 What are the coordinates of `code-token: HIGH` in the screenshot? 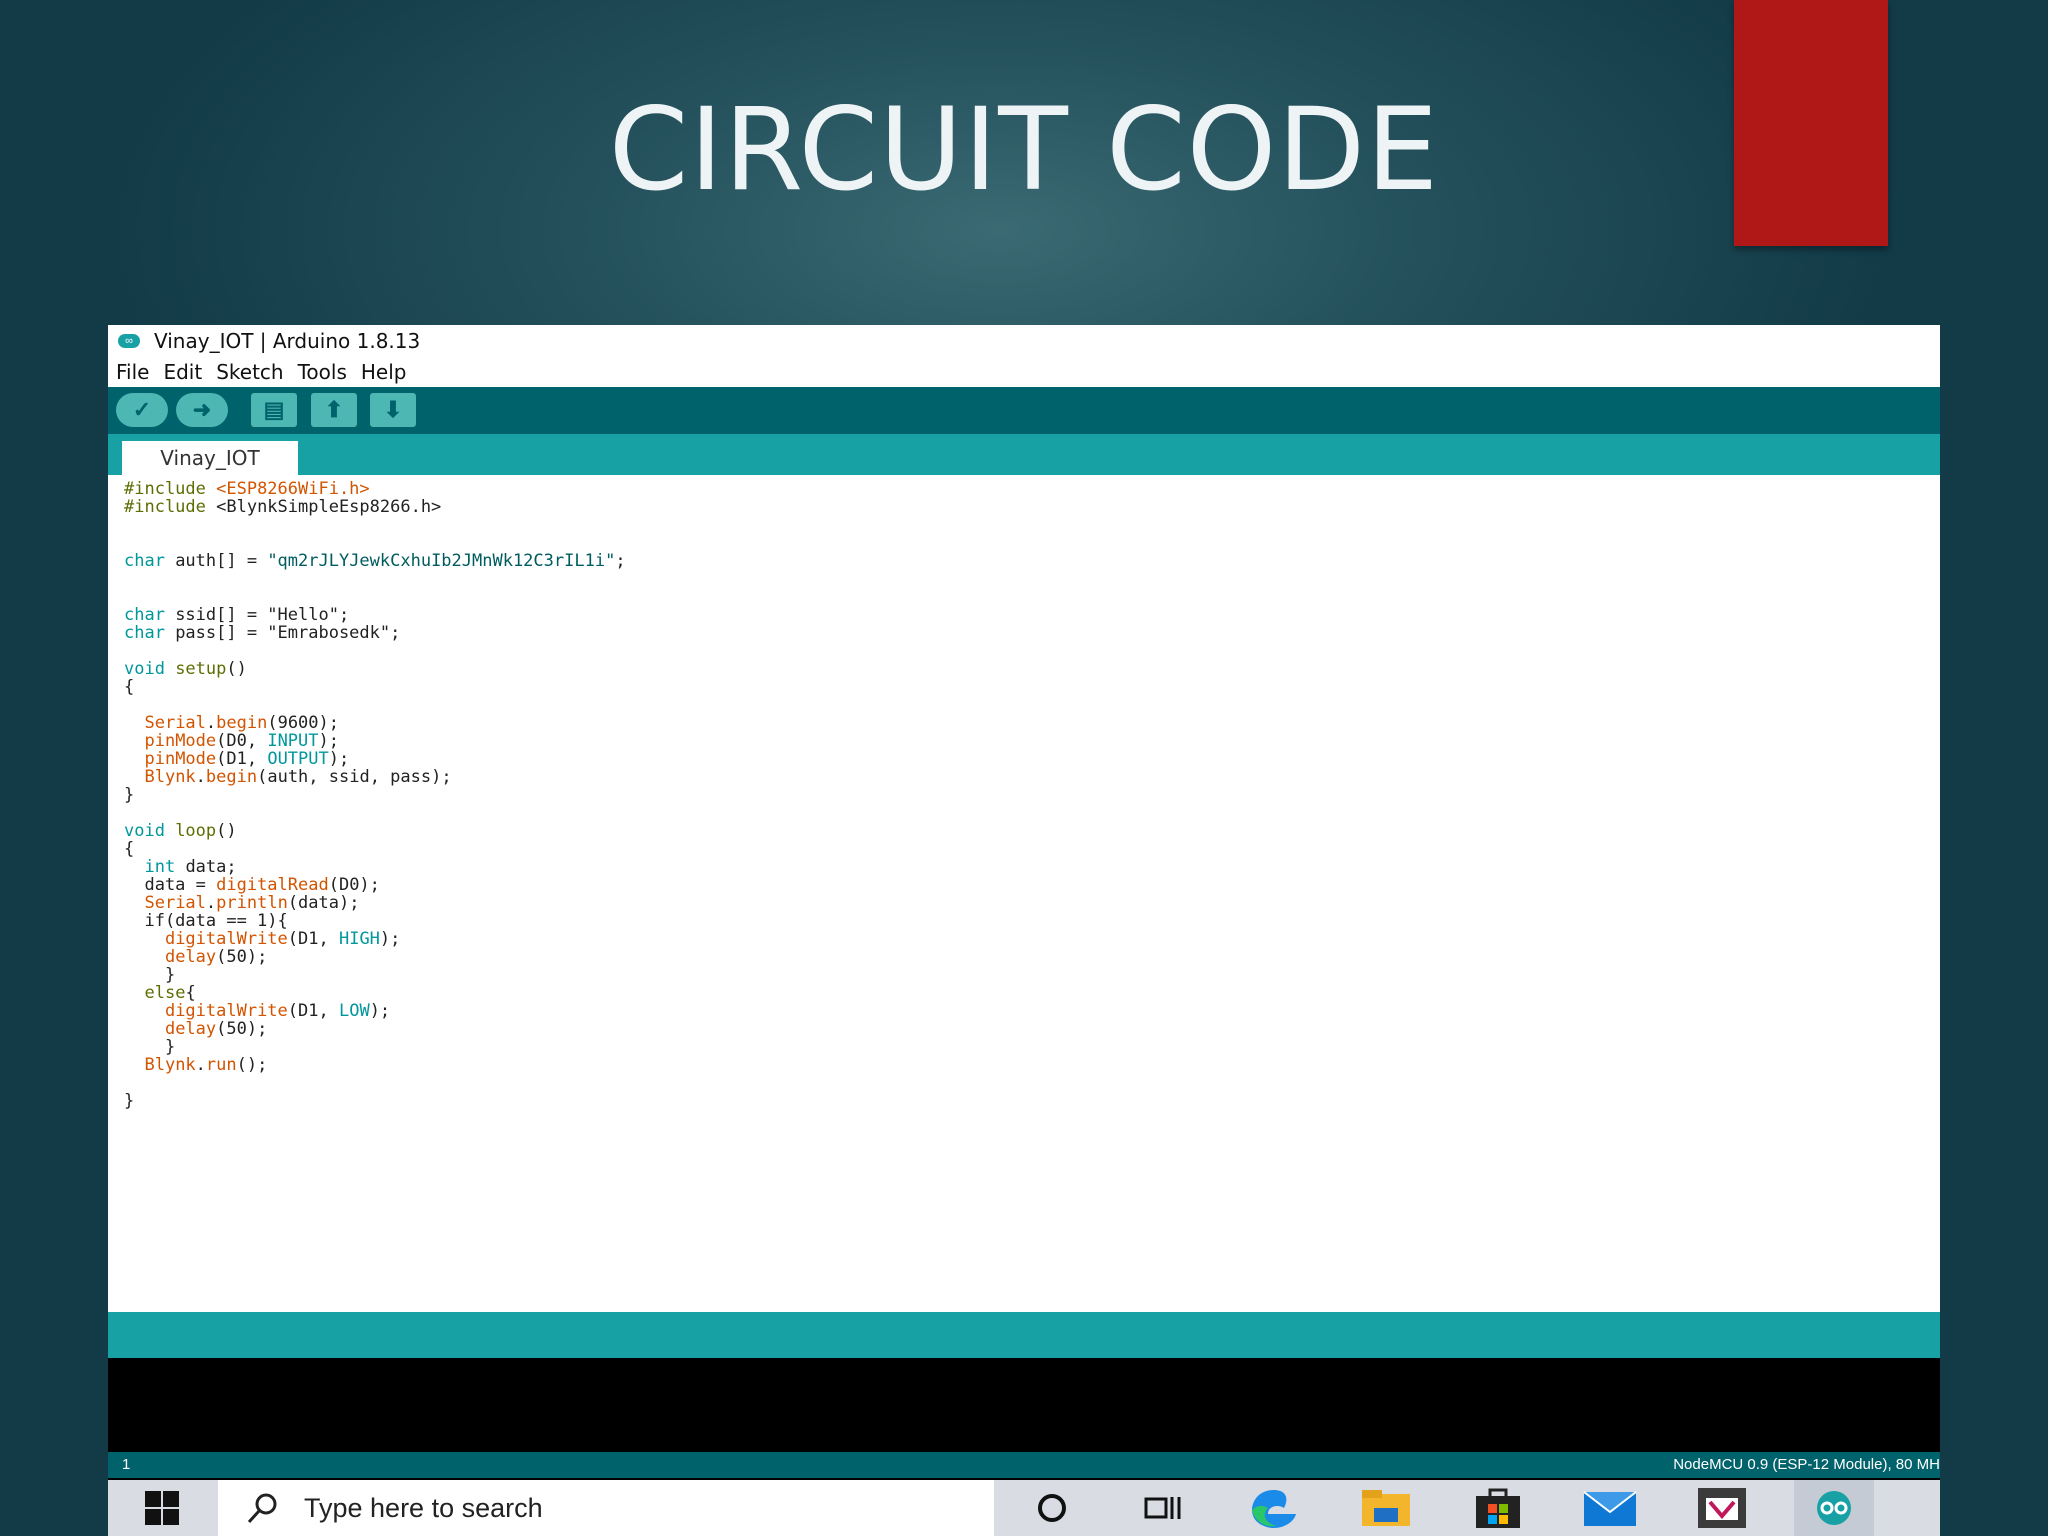 It's located at (359, 939).